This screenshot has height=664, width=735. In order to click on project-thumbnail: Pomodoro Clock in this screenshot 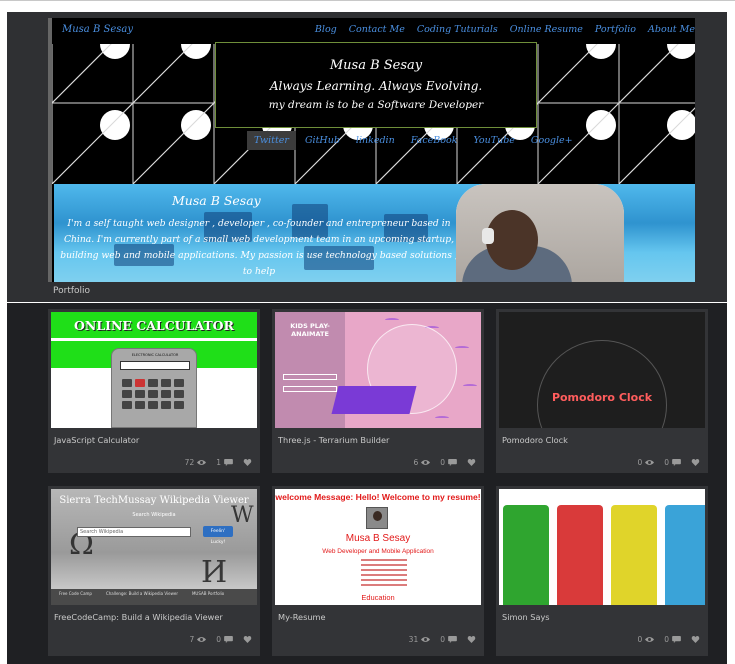, I will do `click(602, 370)`.